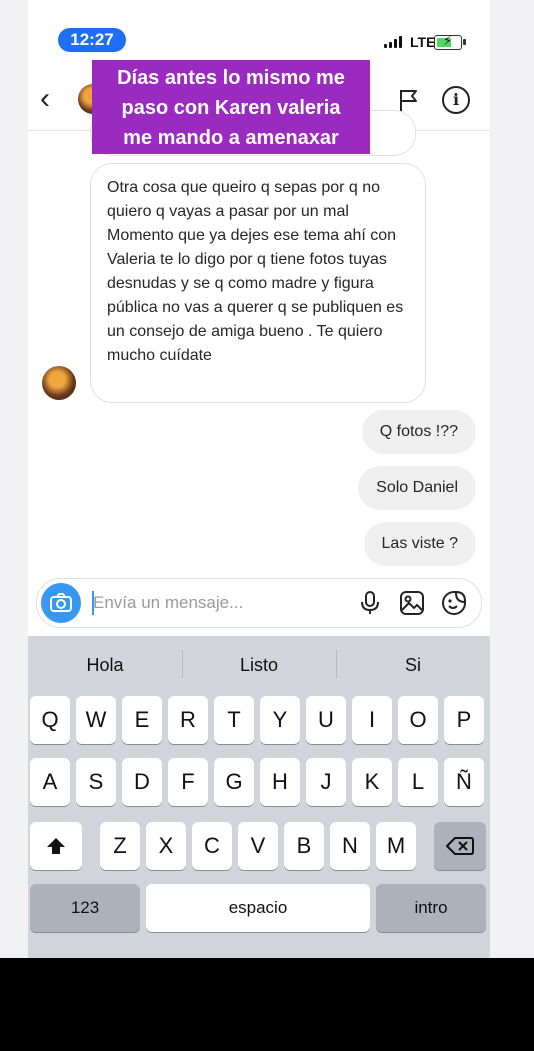 The width and height of the screenshot is (534, 1051). What do you see at coordinates (418, 782) in the screenshot?
I see `key: L` at bounding box center [418, 782].